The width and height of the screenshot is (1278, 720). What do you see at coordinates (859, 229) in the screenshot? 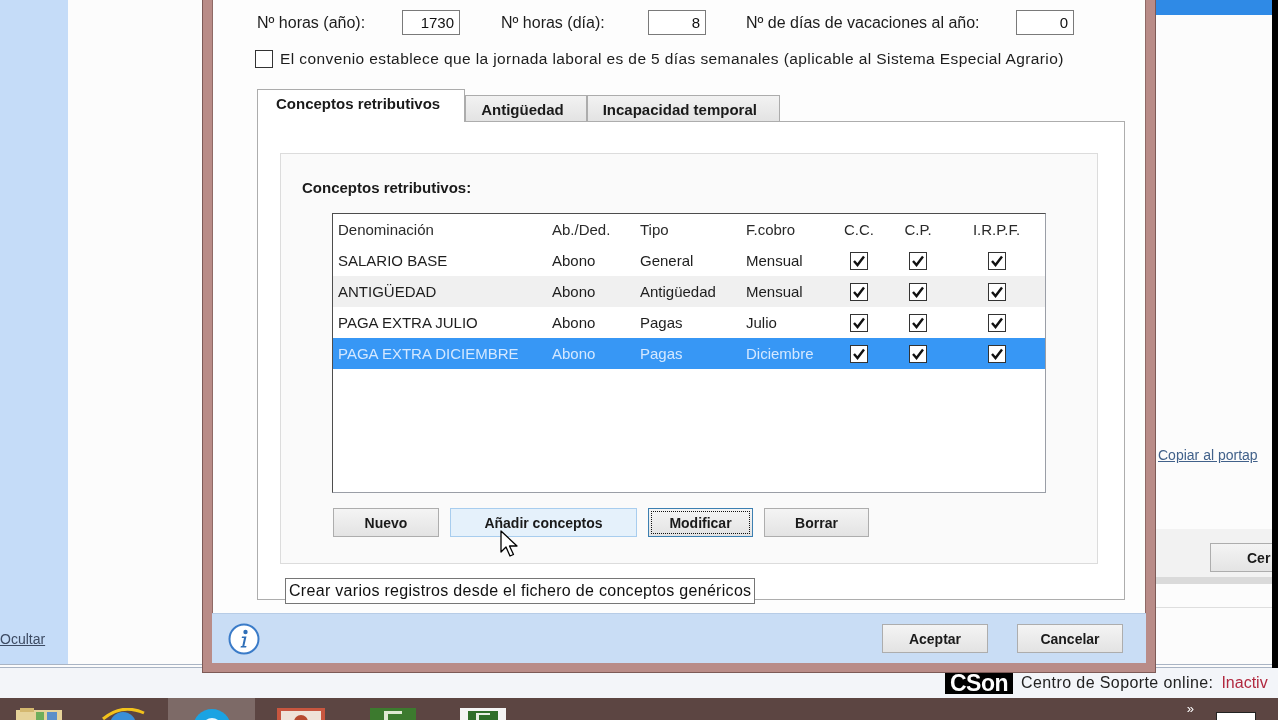
I see `column-header: C.C.` at bounding box center [859, 229].